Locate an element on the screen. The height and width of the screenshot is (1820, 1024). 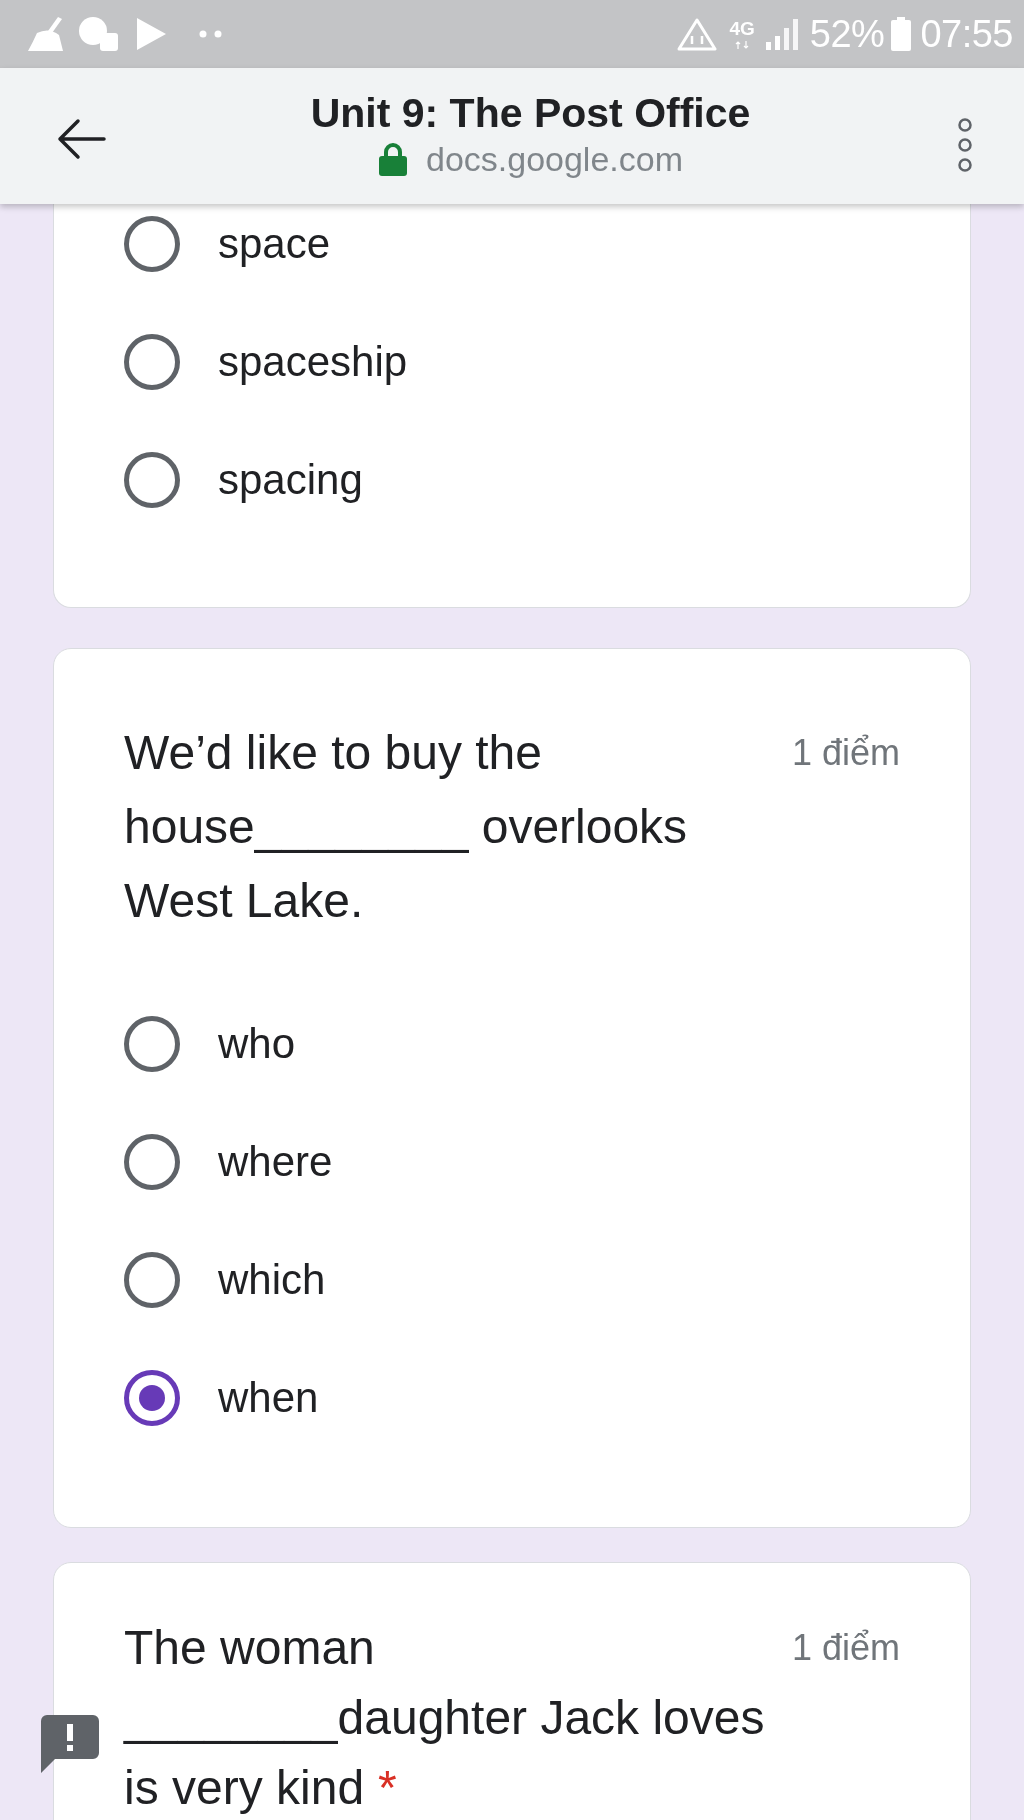
page-title: Unit 9: The Post Office is located at coordinates (530, 113).